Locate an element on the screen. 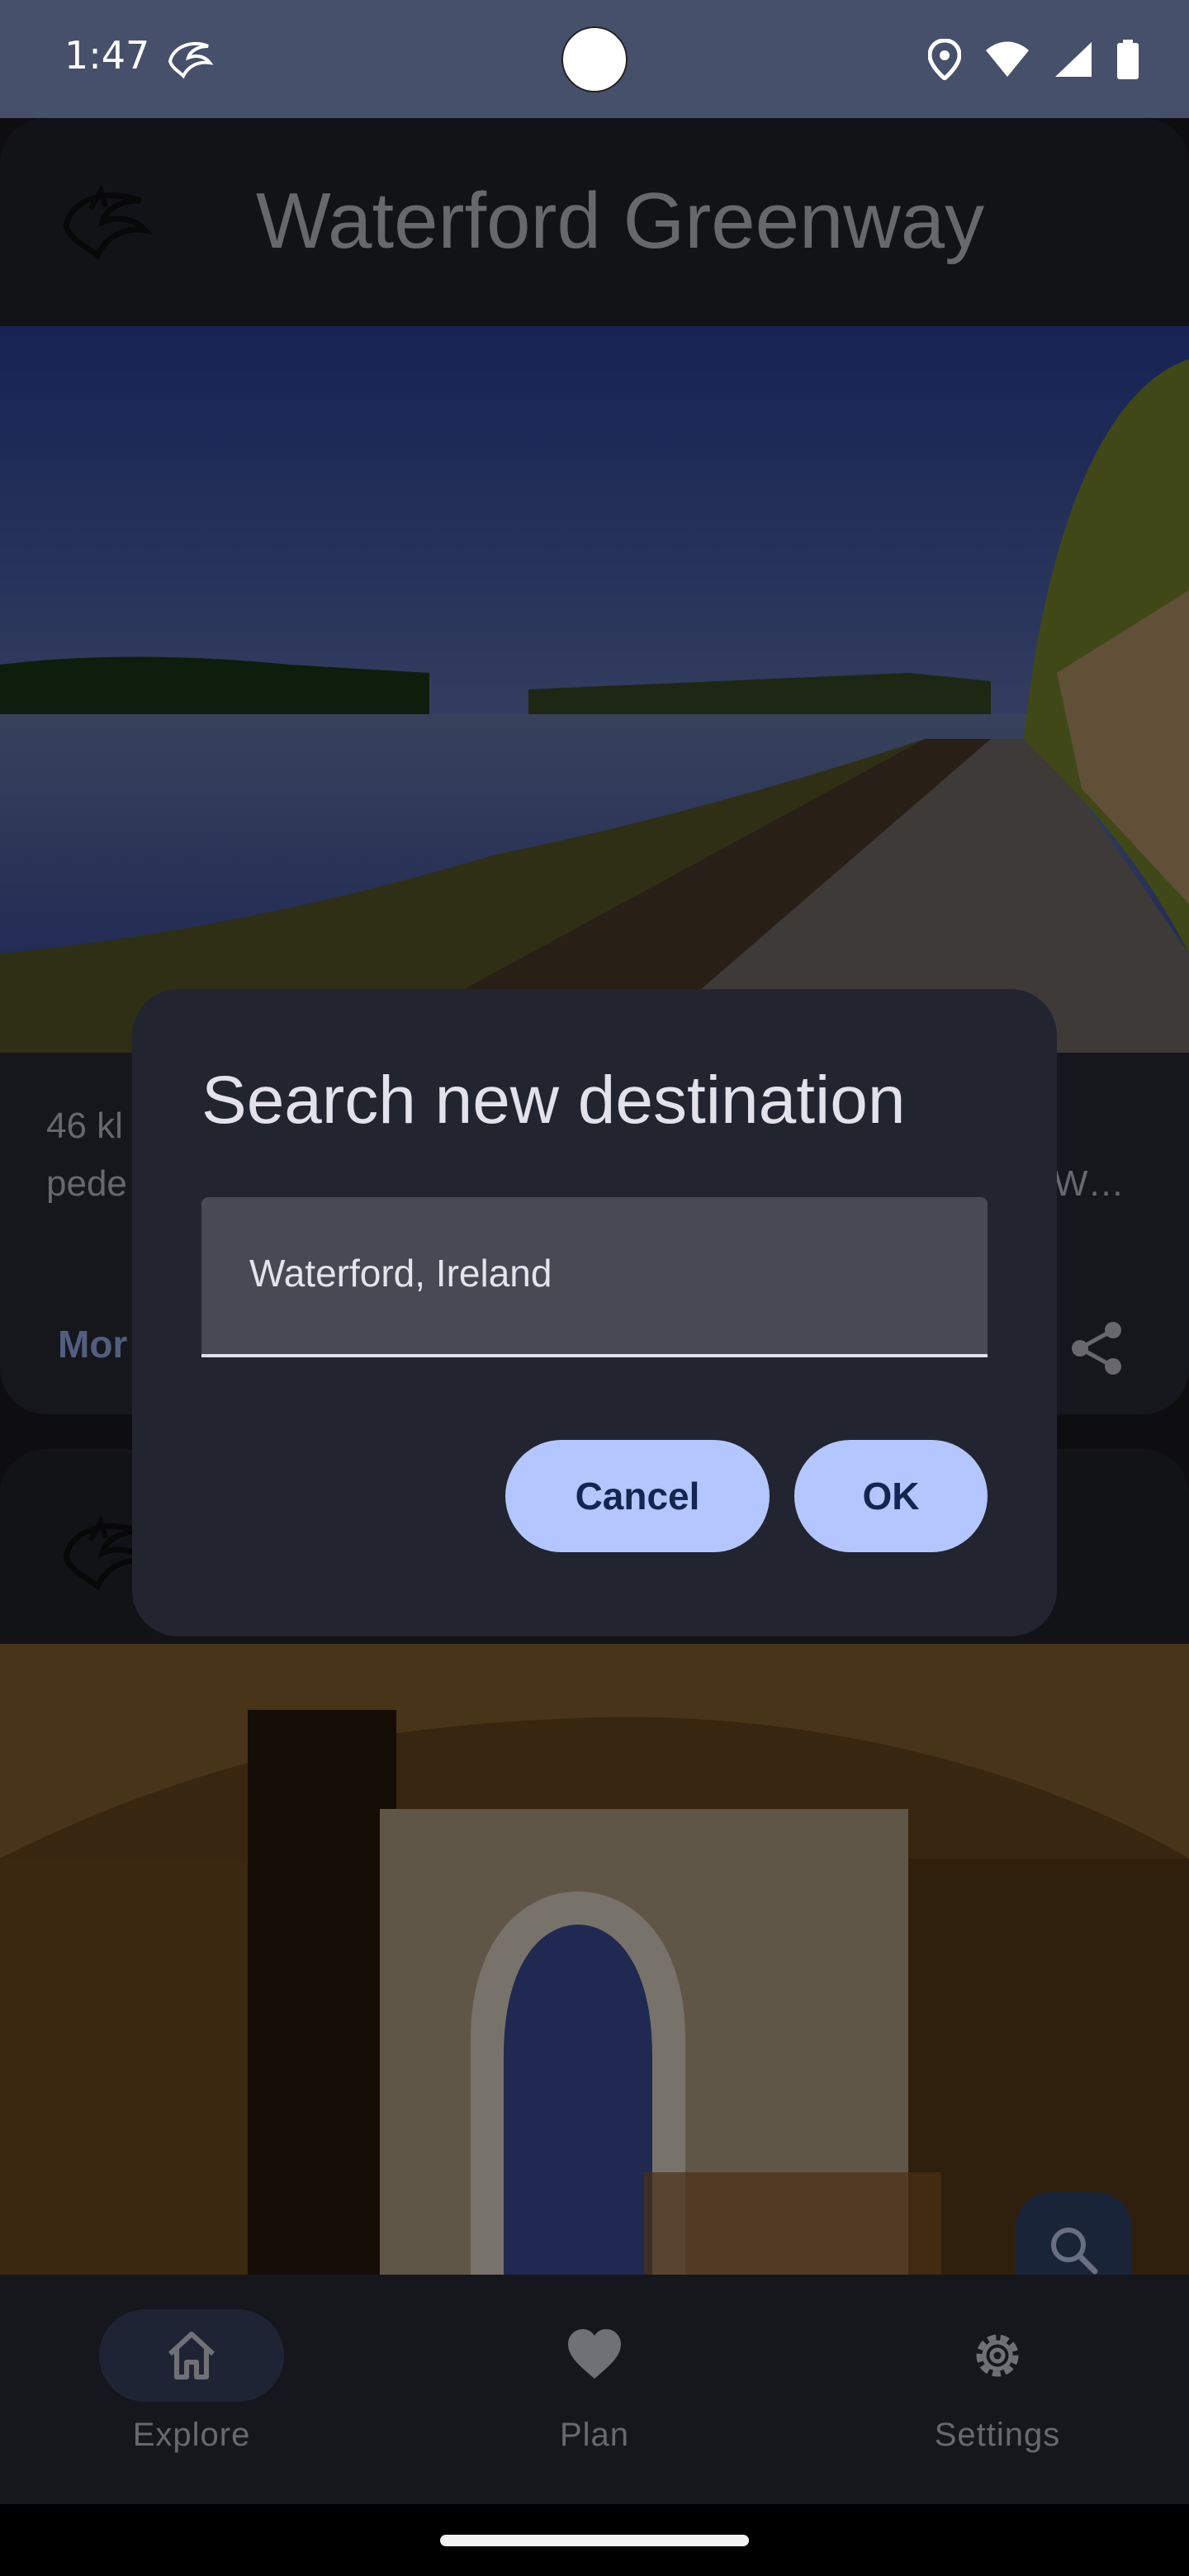 This screenshot has height=2576, width=1189. gesture-handle is located at coordinates (594, 2540).